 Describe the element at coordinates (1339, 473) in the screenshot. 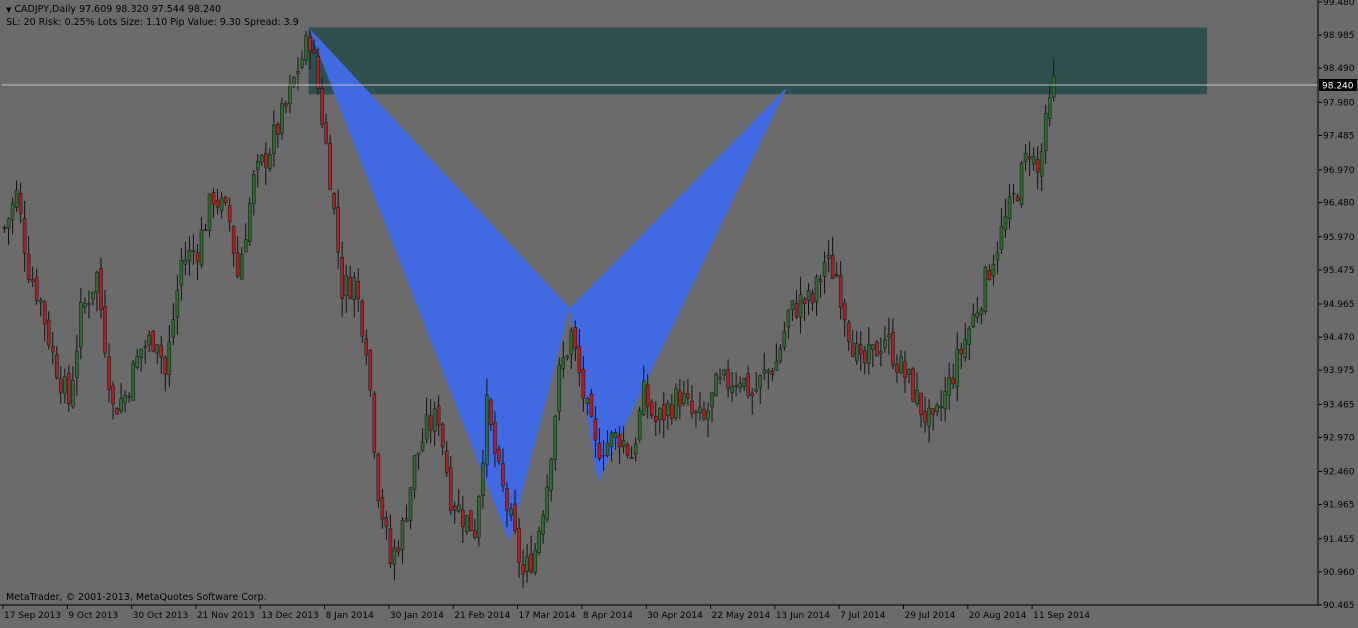

I see `y-tick-label: 92.460` at that location.